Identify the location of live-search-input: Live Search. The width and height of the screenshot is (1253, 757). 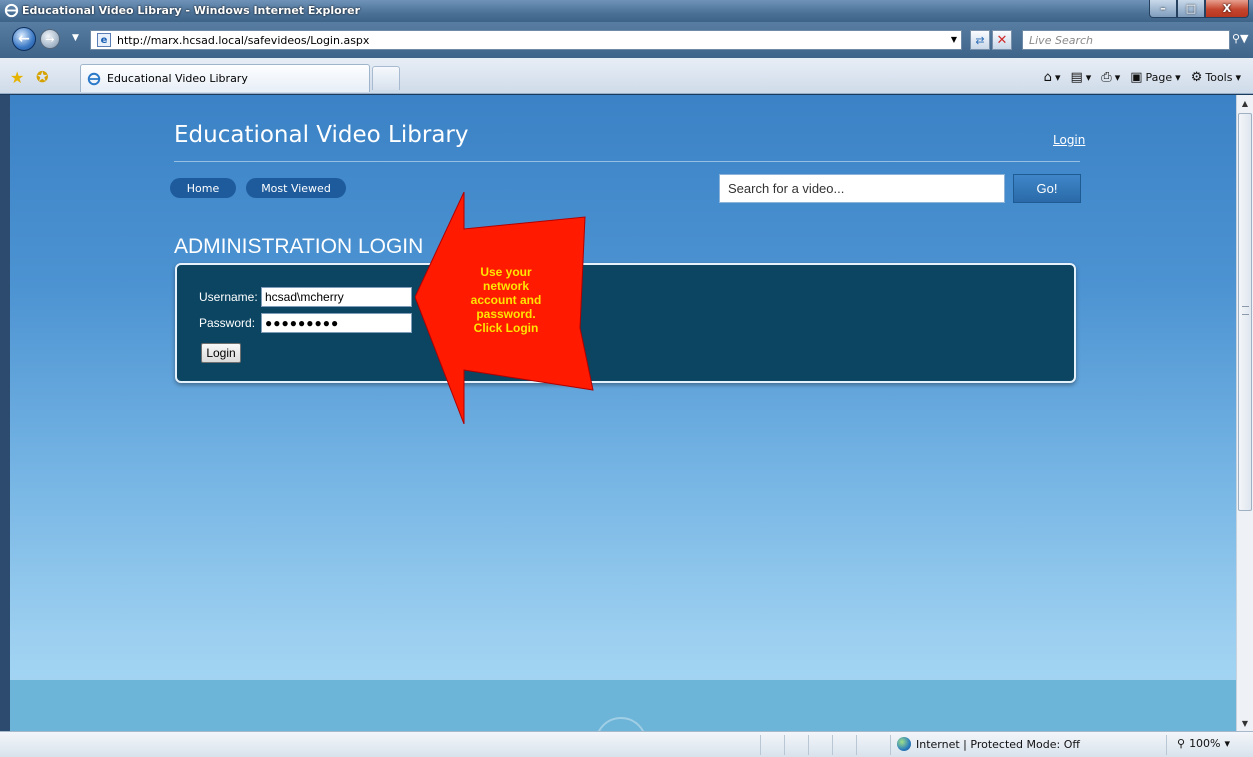
(1126, 40).